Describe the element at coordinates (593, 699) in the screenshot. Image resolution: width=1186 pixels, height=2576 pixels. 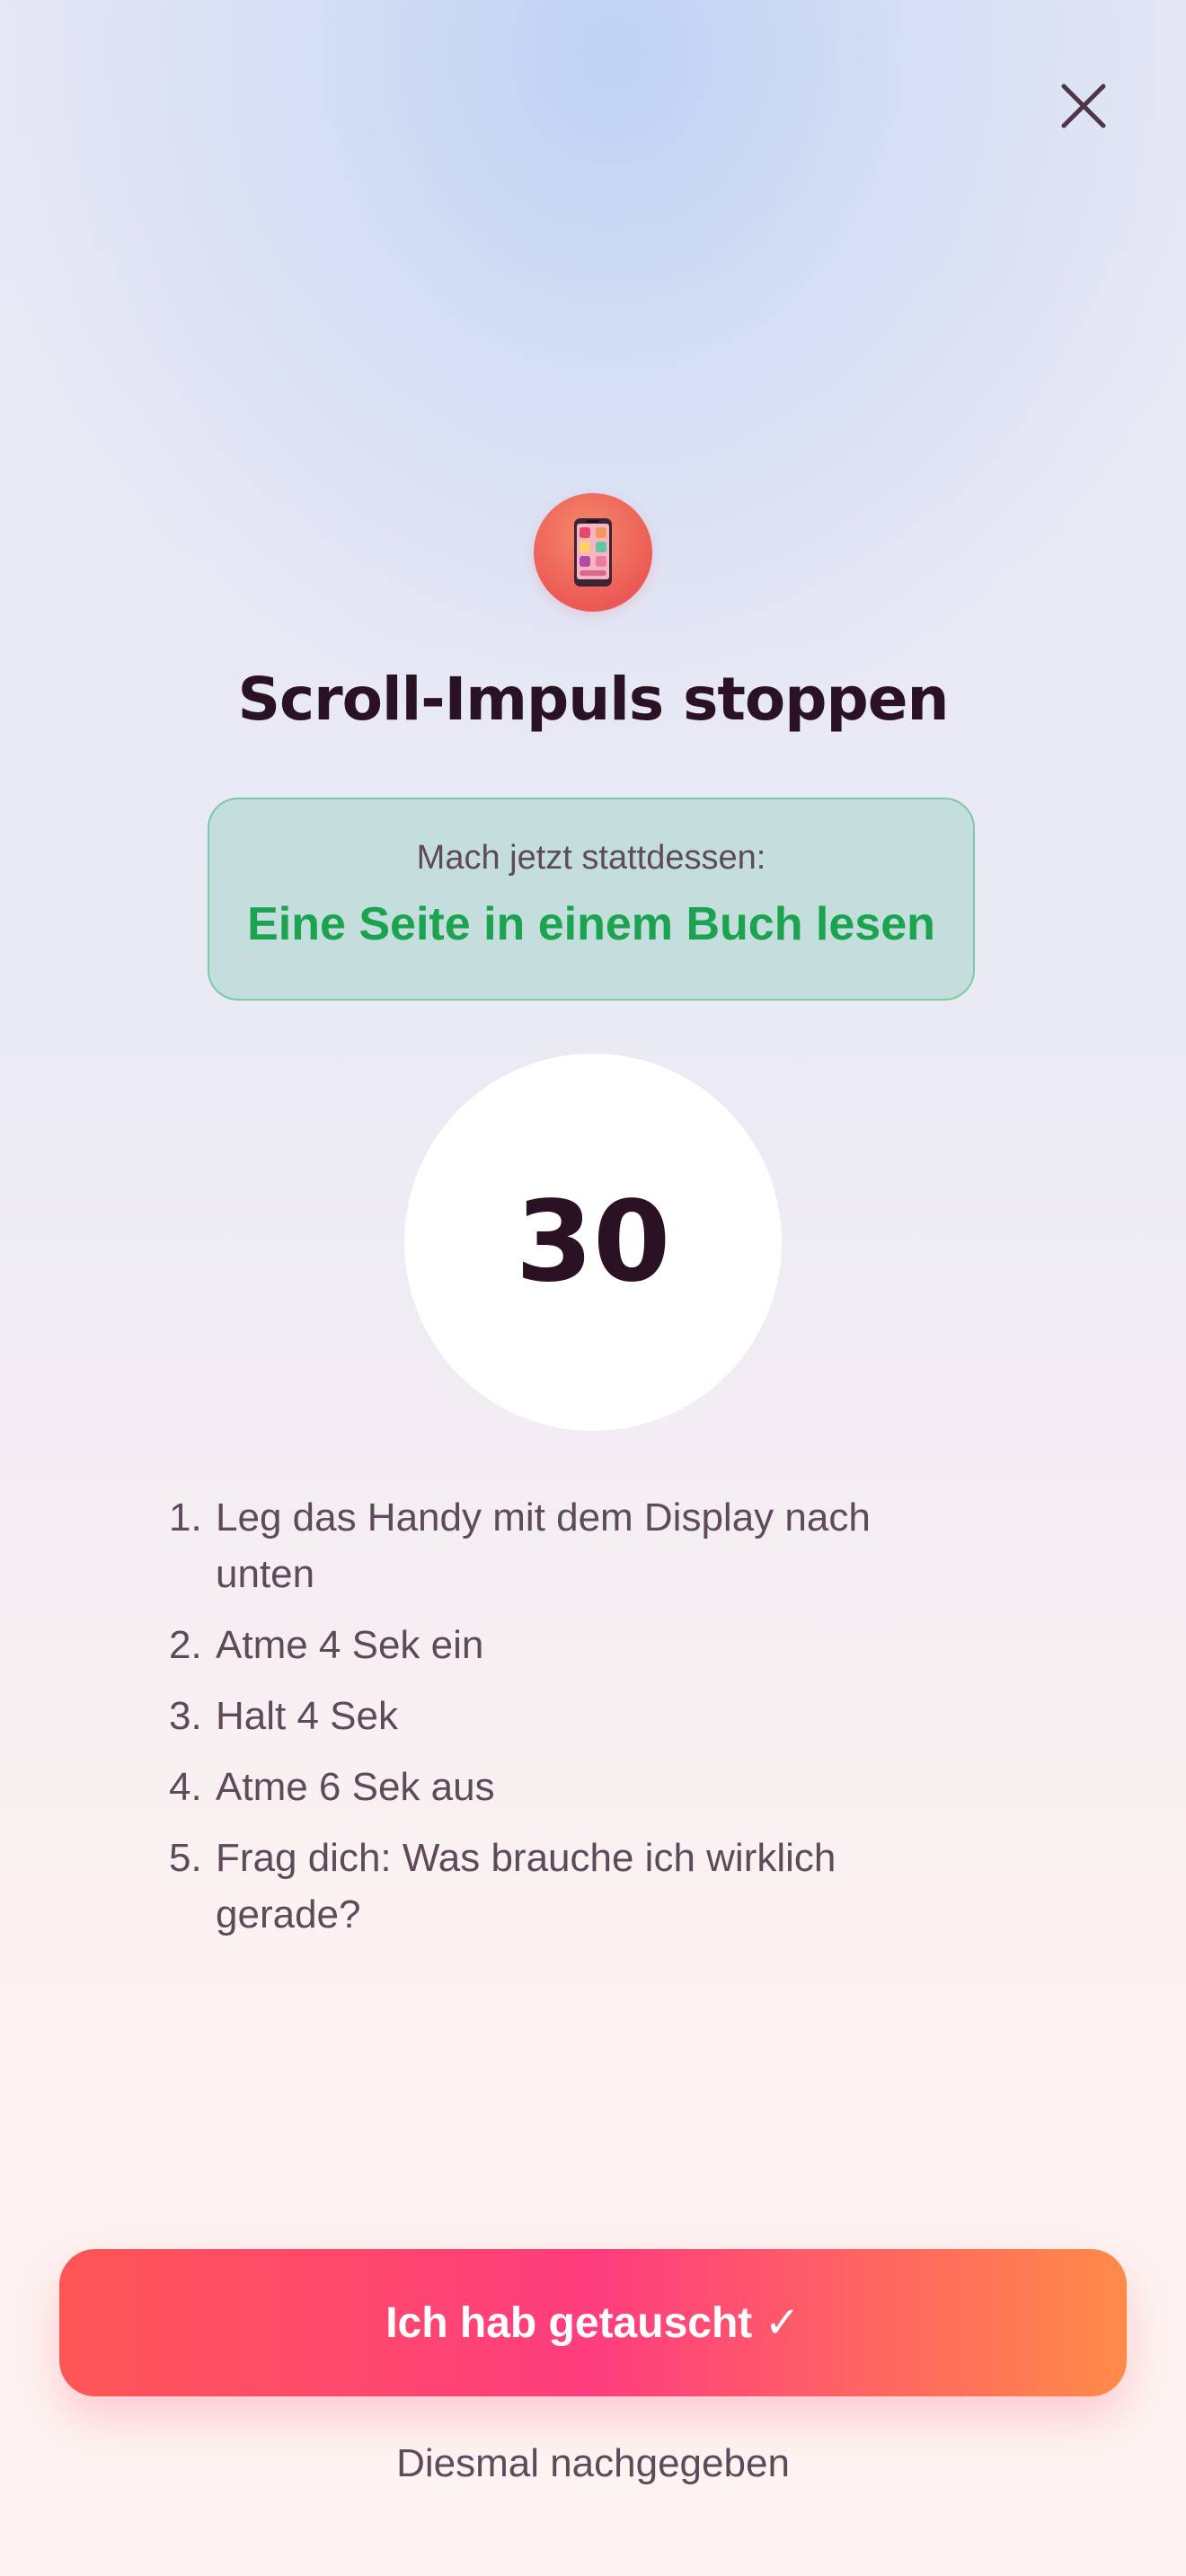
I see `page-title: Scroll-Impuls stoppen` at that location.